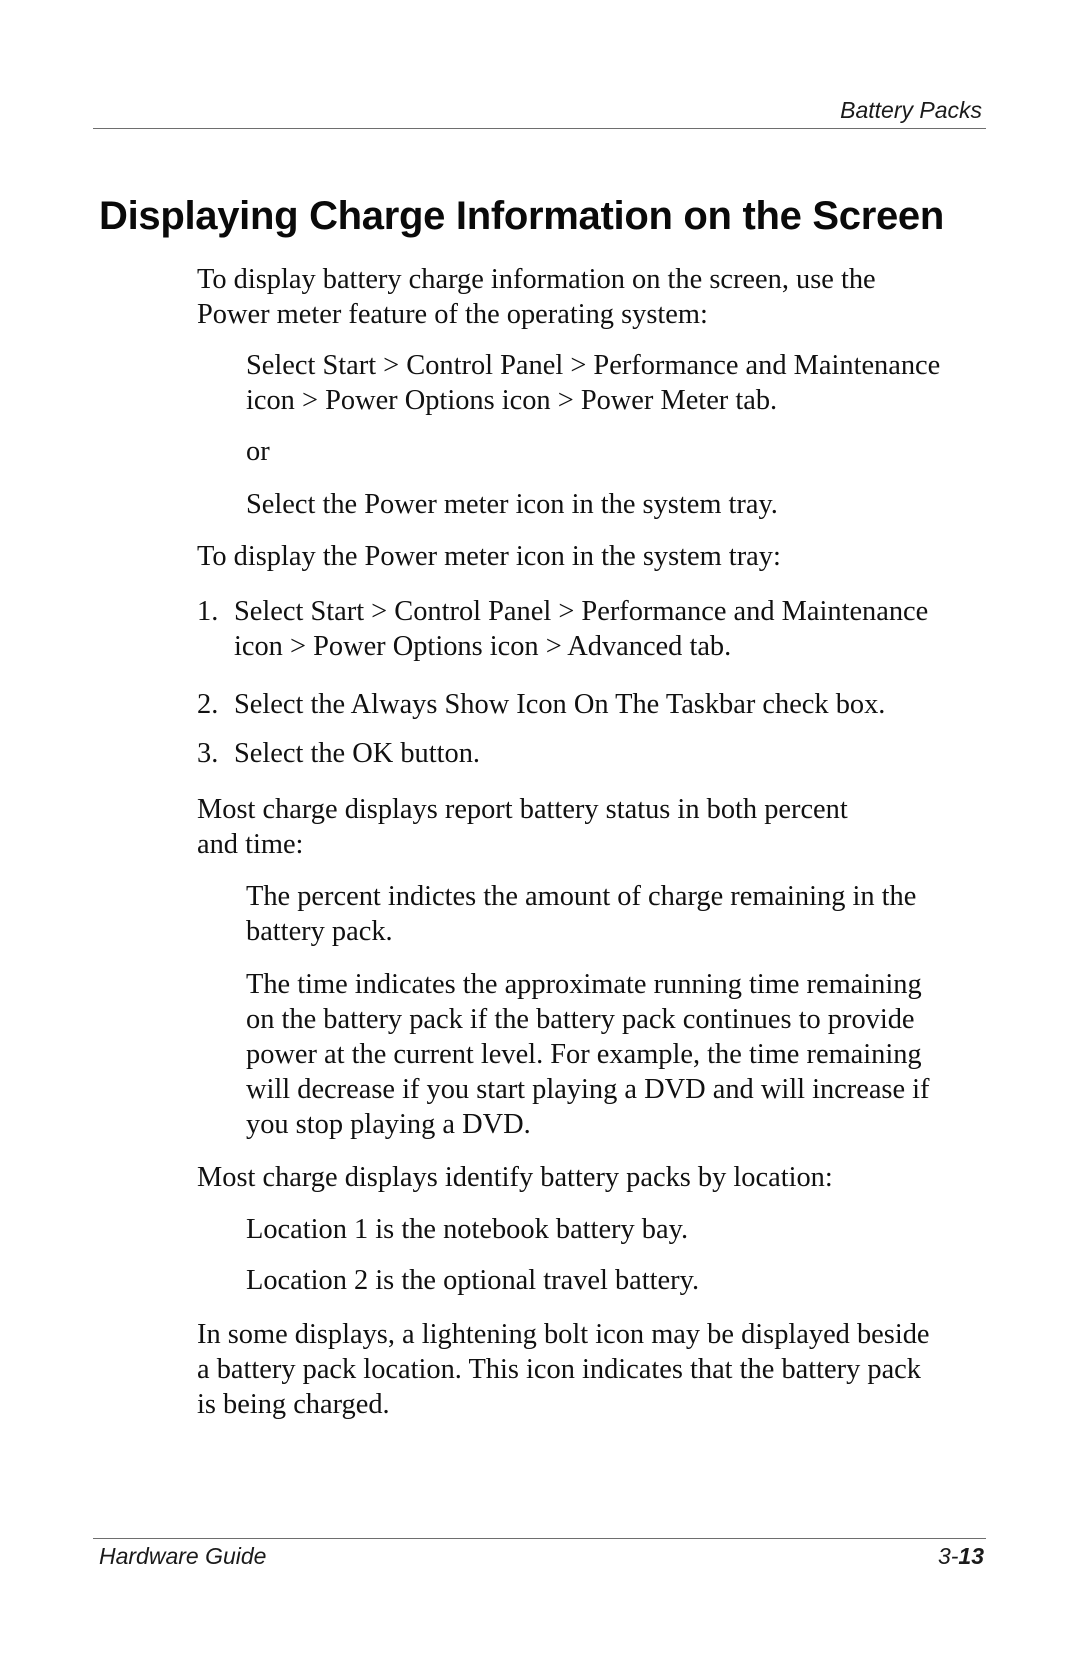  What do you see at coordinates (467, 1229) in the screenshot?
I see `location-1-item: Location 1 is the notebook battery bay.` at bounding box center [467, 1229].